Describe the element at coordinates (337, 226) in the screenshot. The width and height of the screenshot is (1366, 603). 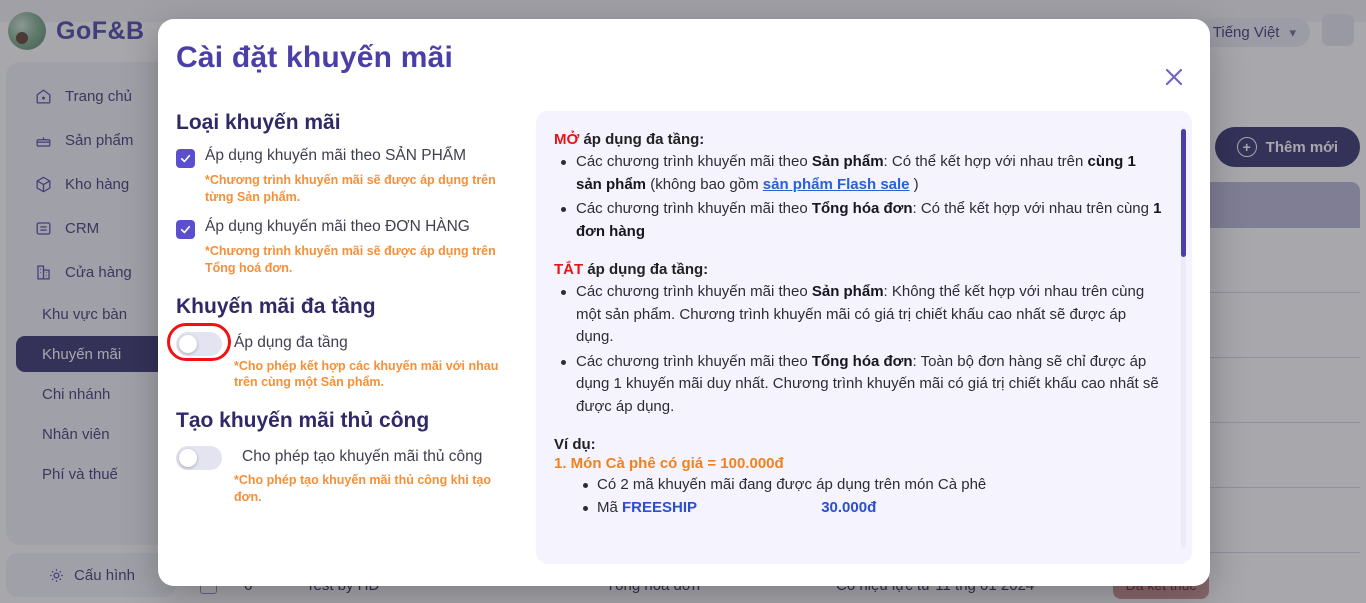
I see `option-label: Áp dụng khuyến mãi theo ĐƠN HÀNG` at that location.